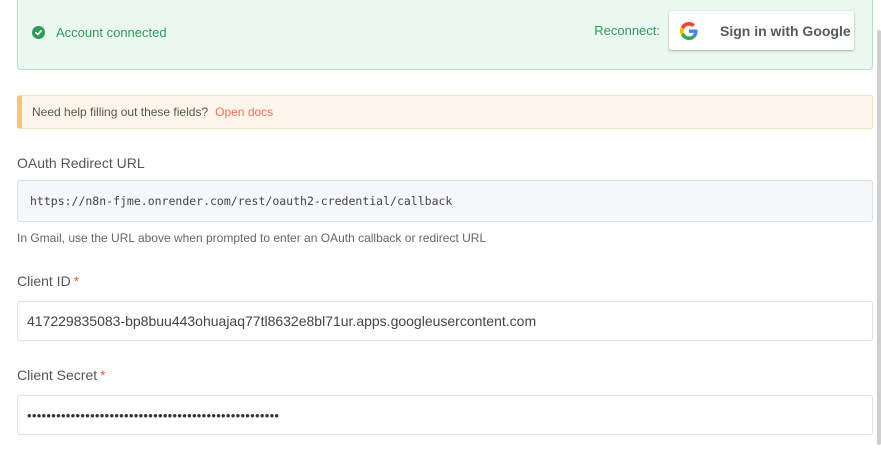  What do you see at coordinates (689, 30) in the screenshot?
I see `google-g-icon` at bounding box center [689, 30].